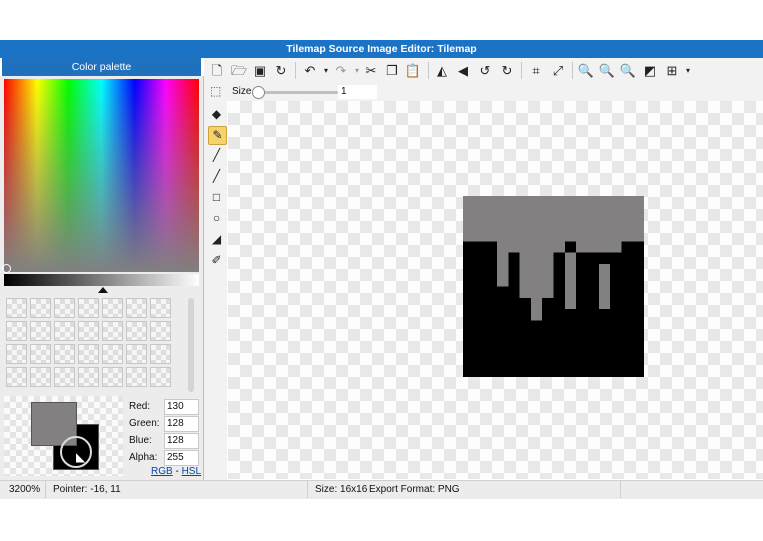 The width and height of the screenshot is (763, 541). What do you see at coordinates (216, 239) in the screenshot?
I see `fill-bucket-icon: ◢` at bounding box center [216, 239].